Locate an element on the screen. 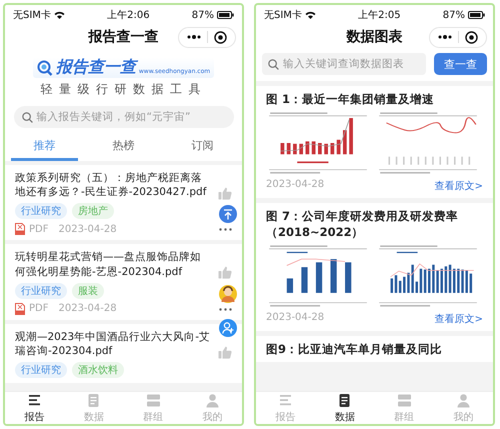 The image size is (500, 429). tagline: 轻量级行研数据工具 is located at coordinates (123, 89).